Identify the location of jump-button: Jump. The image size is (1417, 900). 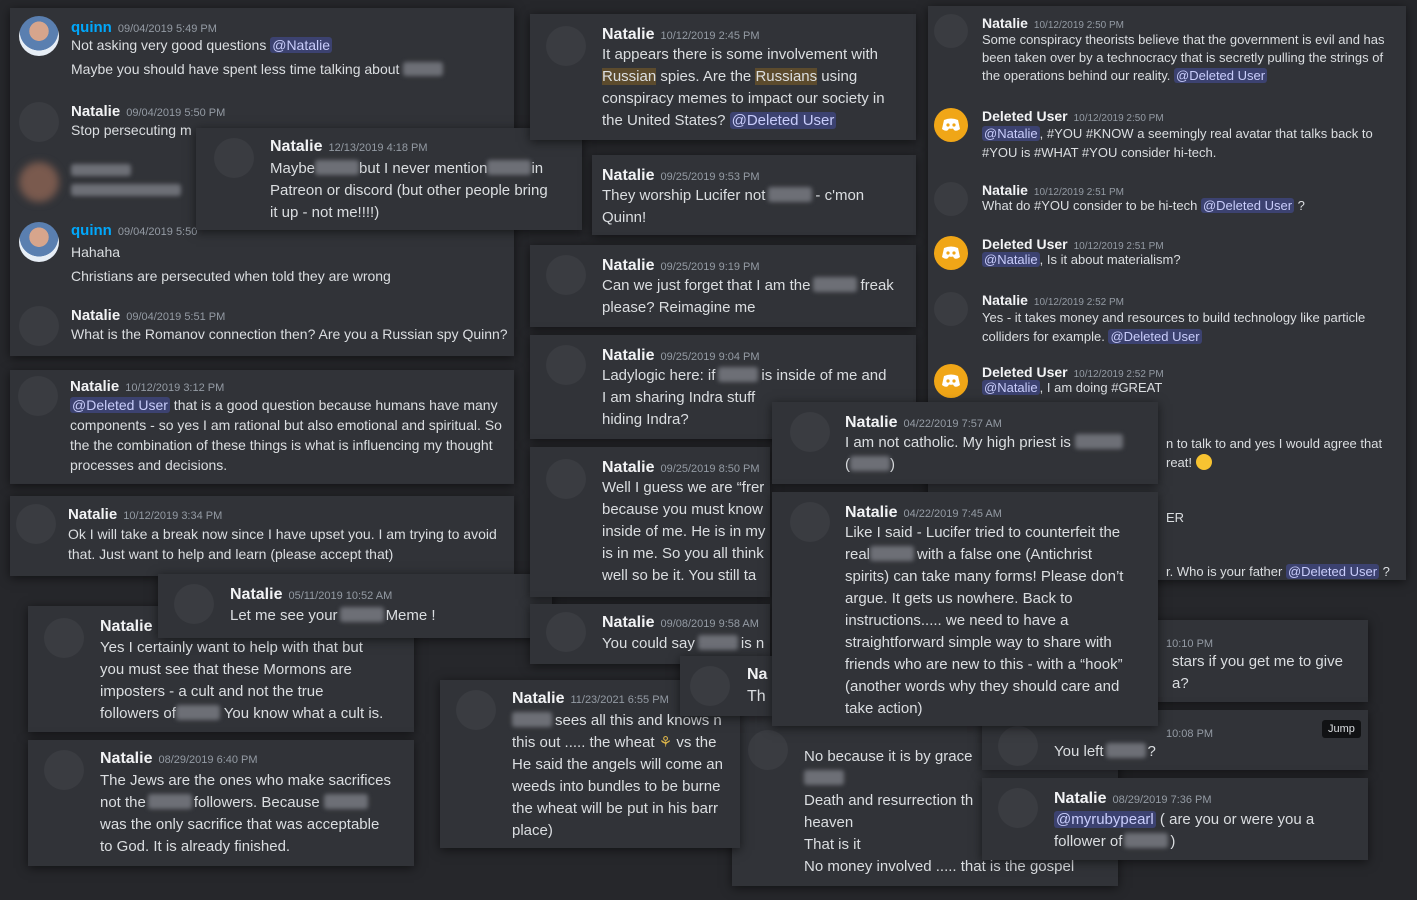
(1341, 729).